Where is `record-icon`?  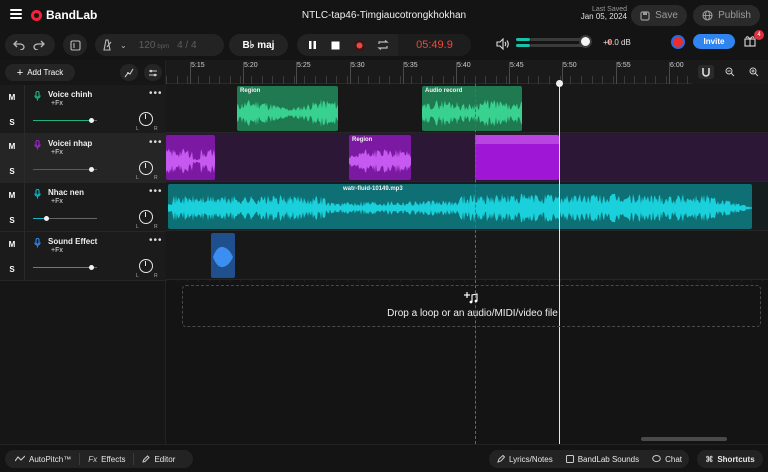
record-icon is located at coordinates (359, 45).